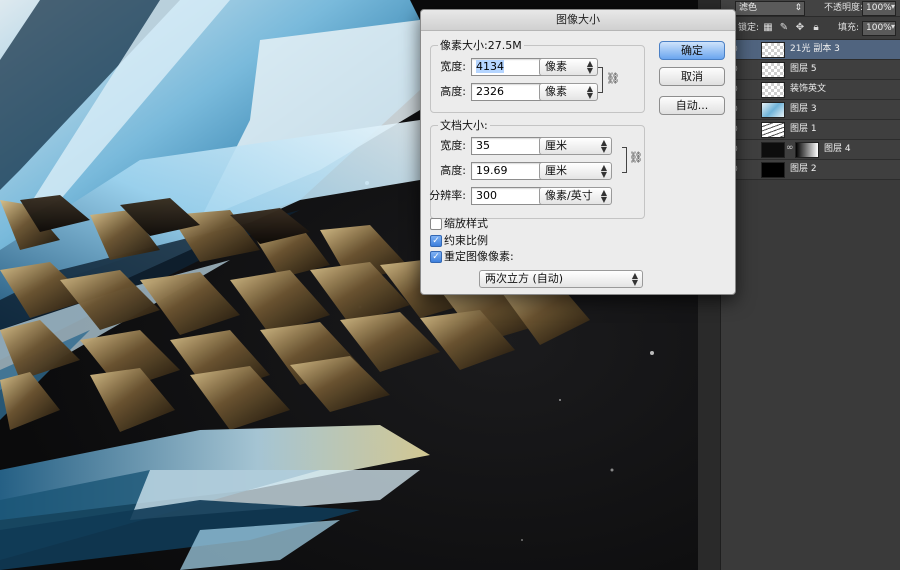 This screenshot has height=570, width=900. Describe the element at coordinates (466, 240) in the screenshot. I see `constrain-proportions-label: 约束比例` at that location.